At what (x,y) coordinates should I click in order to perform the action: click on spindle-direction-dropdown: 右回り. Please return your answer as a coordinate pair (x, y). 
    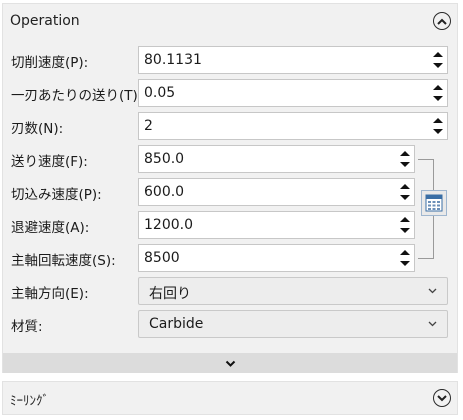
    Looking at the image, I should click on (293, 291).